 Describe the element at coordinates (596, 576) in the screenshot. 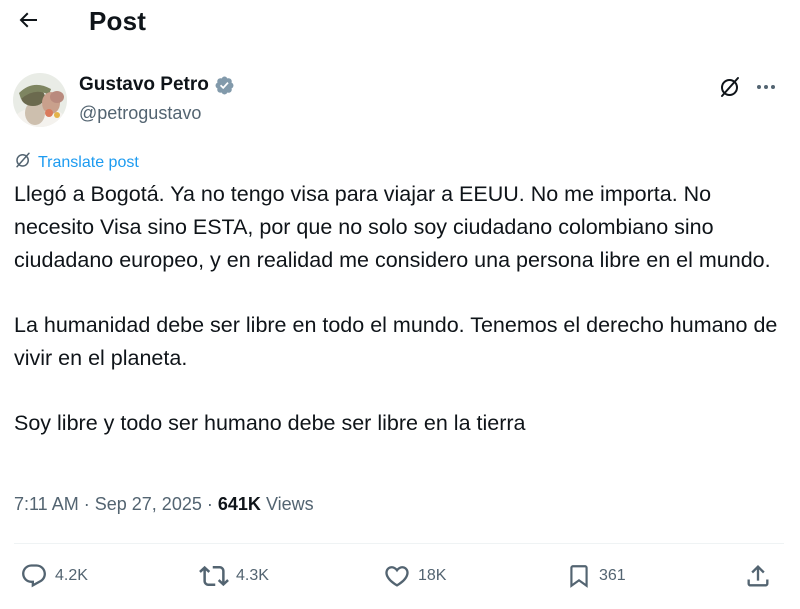

I see `bookmark-button: 361` at that location.